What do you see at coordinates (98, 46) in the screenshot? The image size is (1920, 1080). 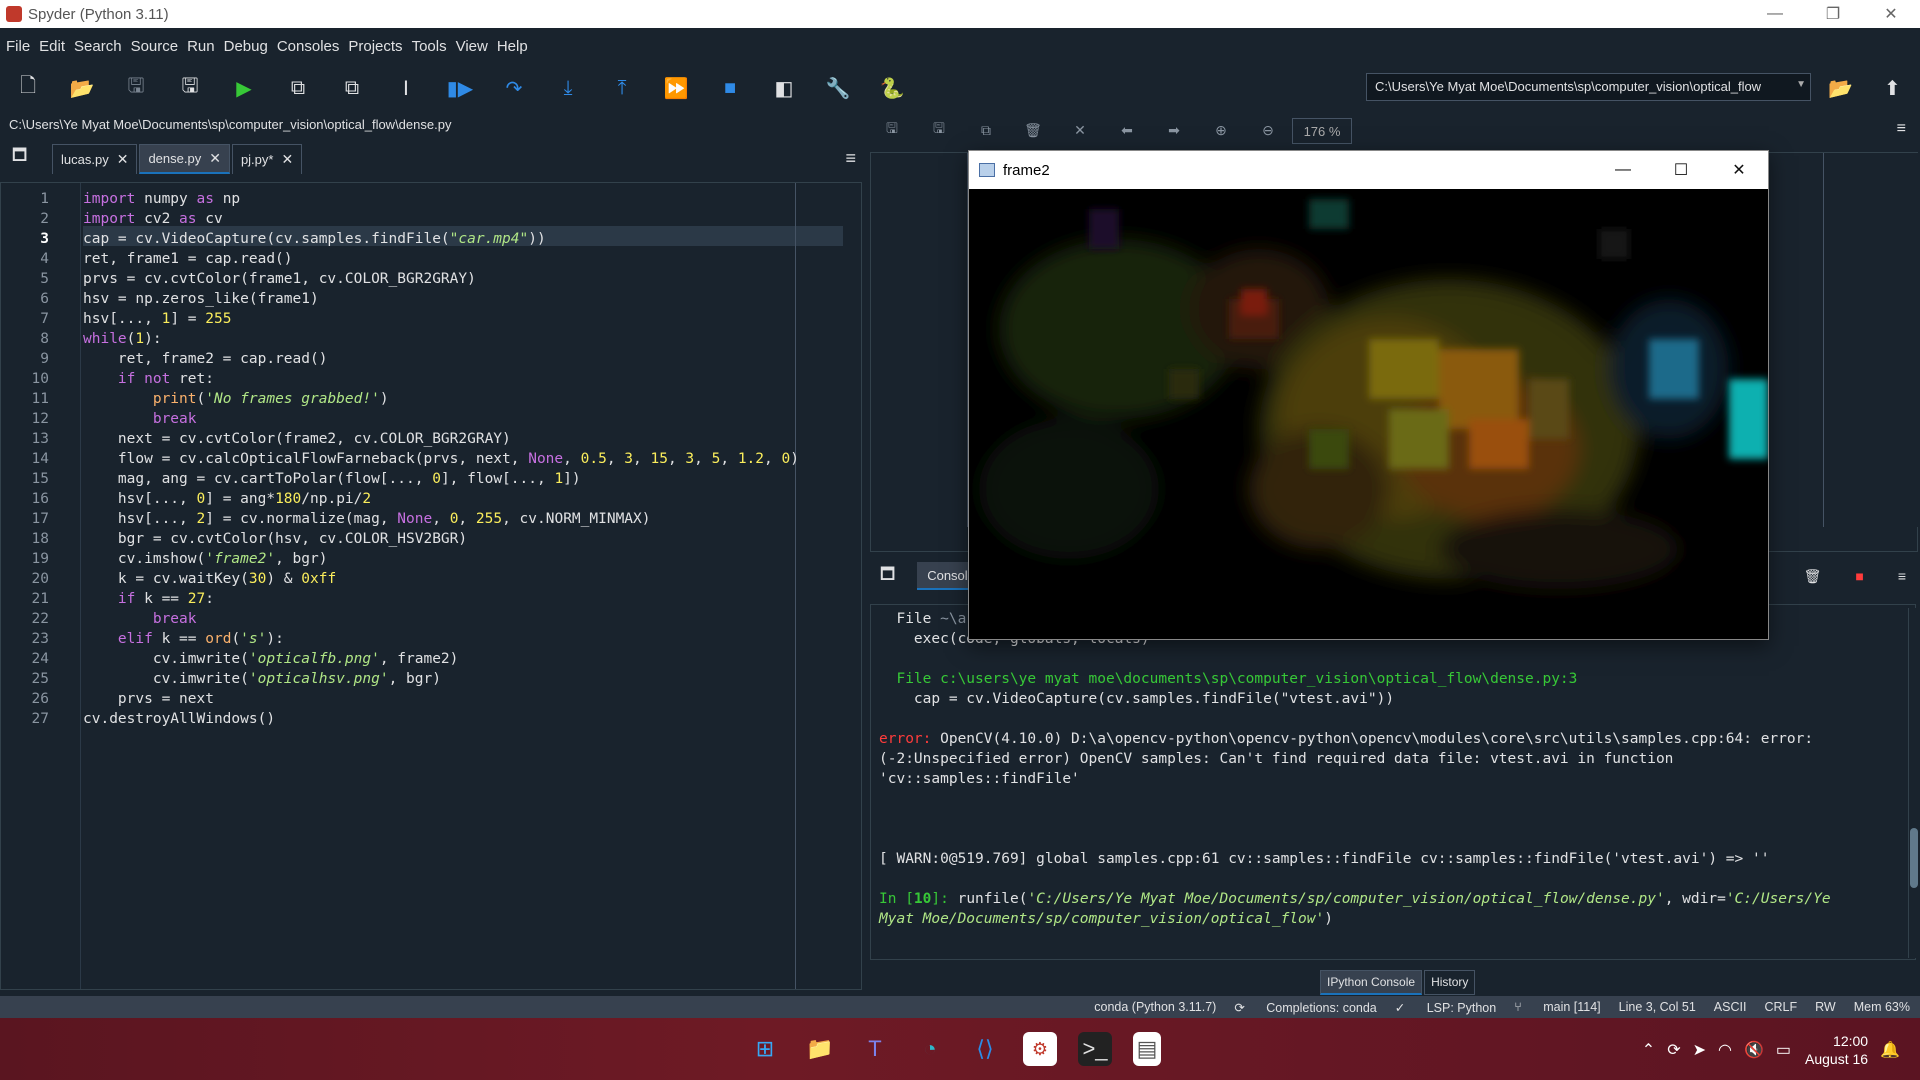 I see `menu-search: Search` at bounding box center [98, 46].